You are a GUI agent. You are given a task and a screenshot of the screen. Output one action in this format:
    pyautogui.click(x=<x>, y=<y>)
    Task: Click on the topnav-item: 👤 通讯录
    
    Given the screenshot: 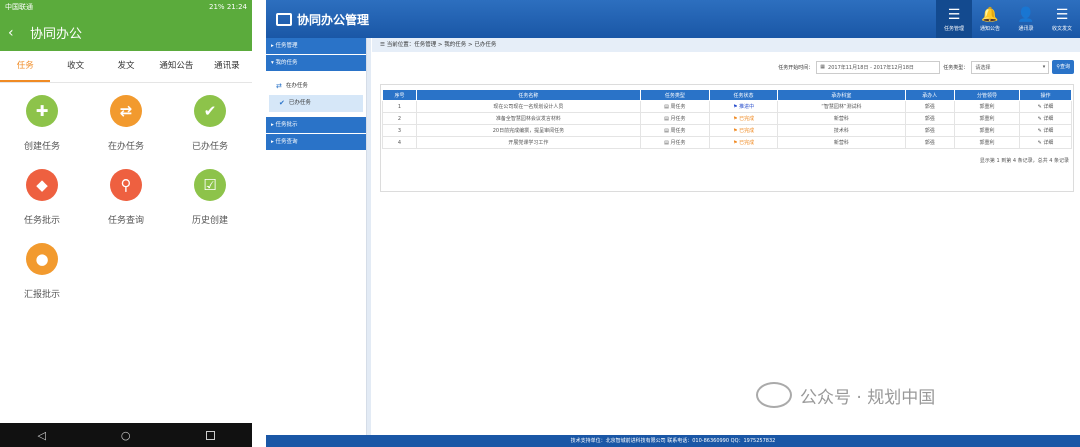 What is the action you would take?
    pyautogui.click(x=1026, y=19)
    